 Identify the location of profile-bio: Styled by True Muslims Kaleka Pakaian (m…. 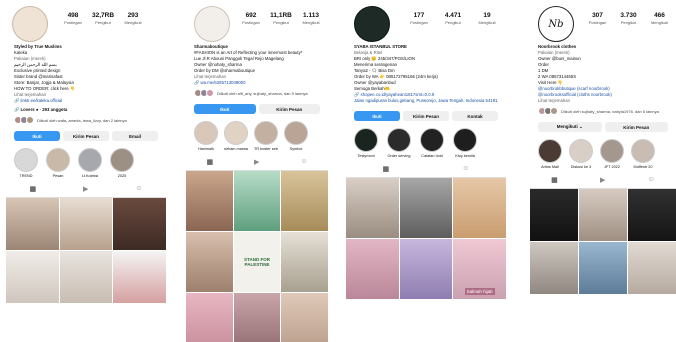
(86, 77).